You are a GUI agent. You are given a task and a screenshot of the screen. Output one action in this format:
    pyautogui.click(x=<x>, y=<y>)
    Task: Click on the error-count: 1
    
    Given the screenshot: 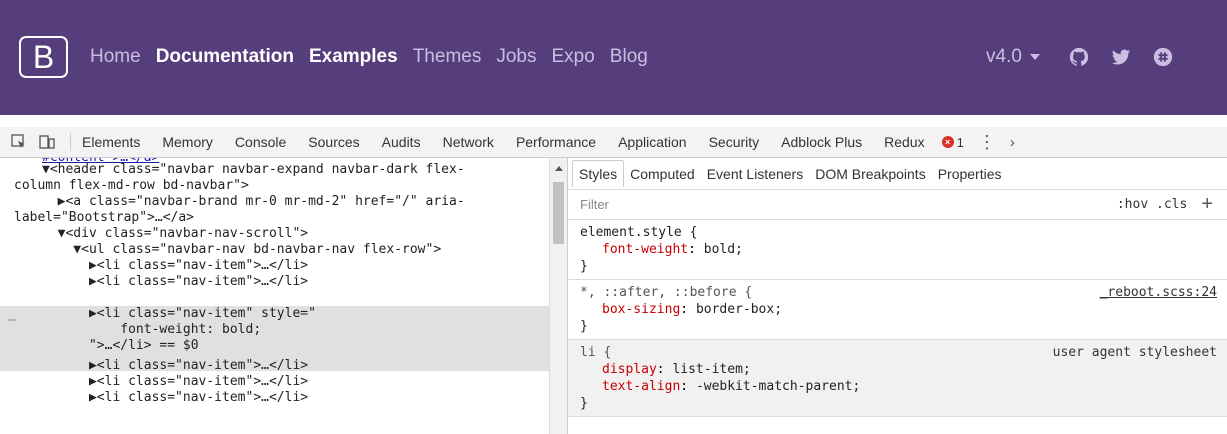 What is the action you would take?
    pyautogui.click(x=960, y=142)
    